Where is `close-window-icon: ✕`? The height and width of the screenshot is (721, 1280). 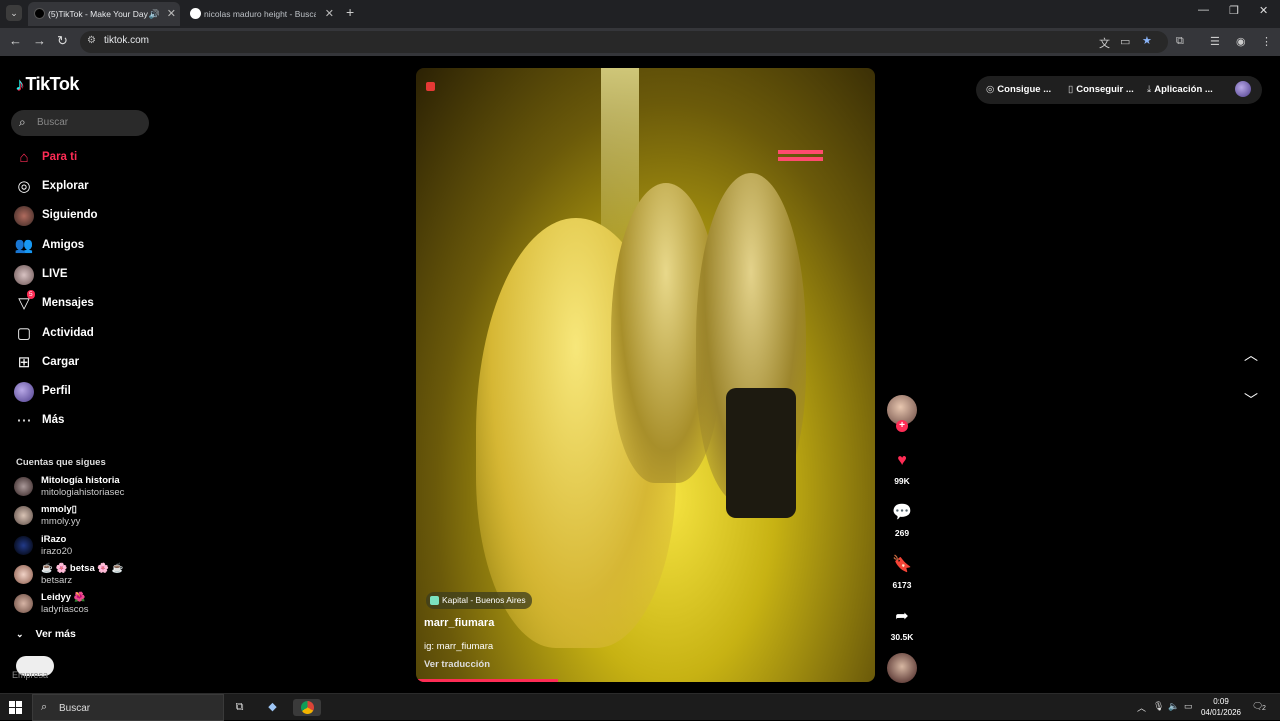 close-window-icon: ✕ is located at coordinates (1263, 10).